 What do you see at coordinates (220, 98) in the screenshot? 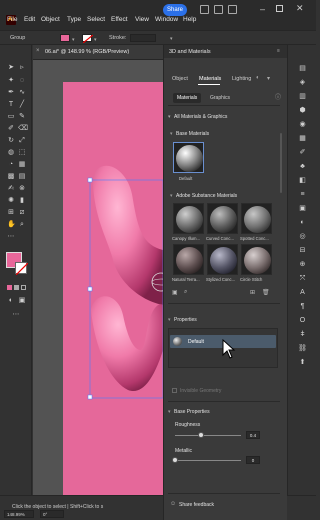
I see `subtab-graphics: Graphics` at bounding box center [220, 98].